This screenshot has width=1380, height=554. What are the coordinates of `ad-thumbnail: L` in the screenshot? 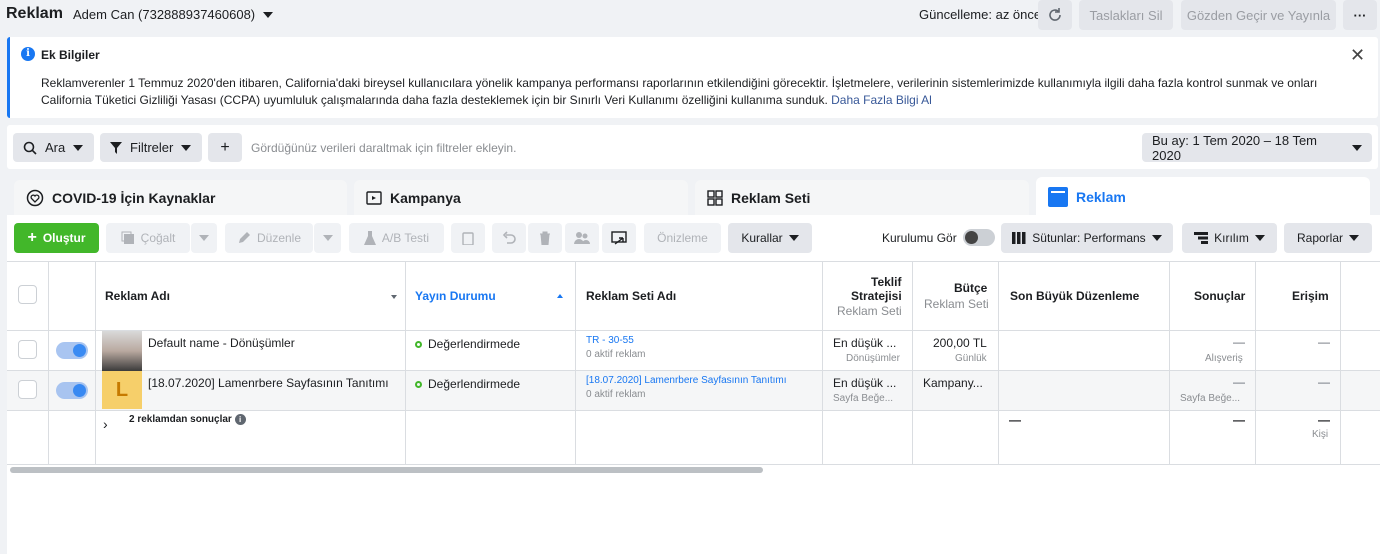 It's located at (122, 390).